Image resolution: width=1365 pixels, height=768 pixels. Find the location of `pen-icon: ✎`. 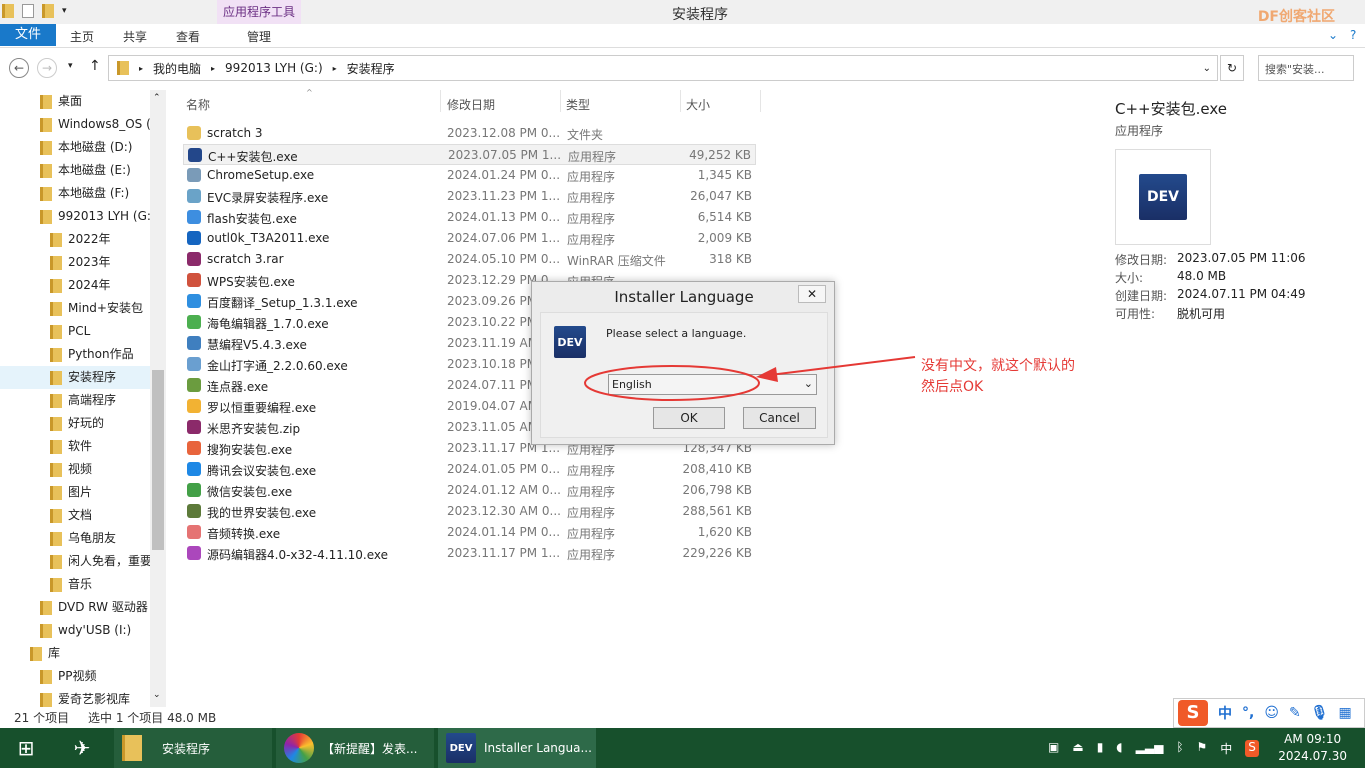

pen-icon: ✎ is located at coordinates (1295, 713).